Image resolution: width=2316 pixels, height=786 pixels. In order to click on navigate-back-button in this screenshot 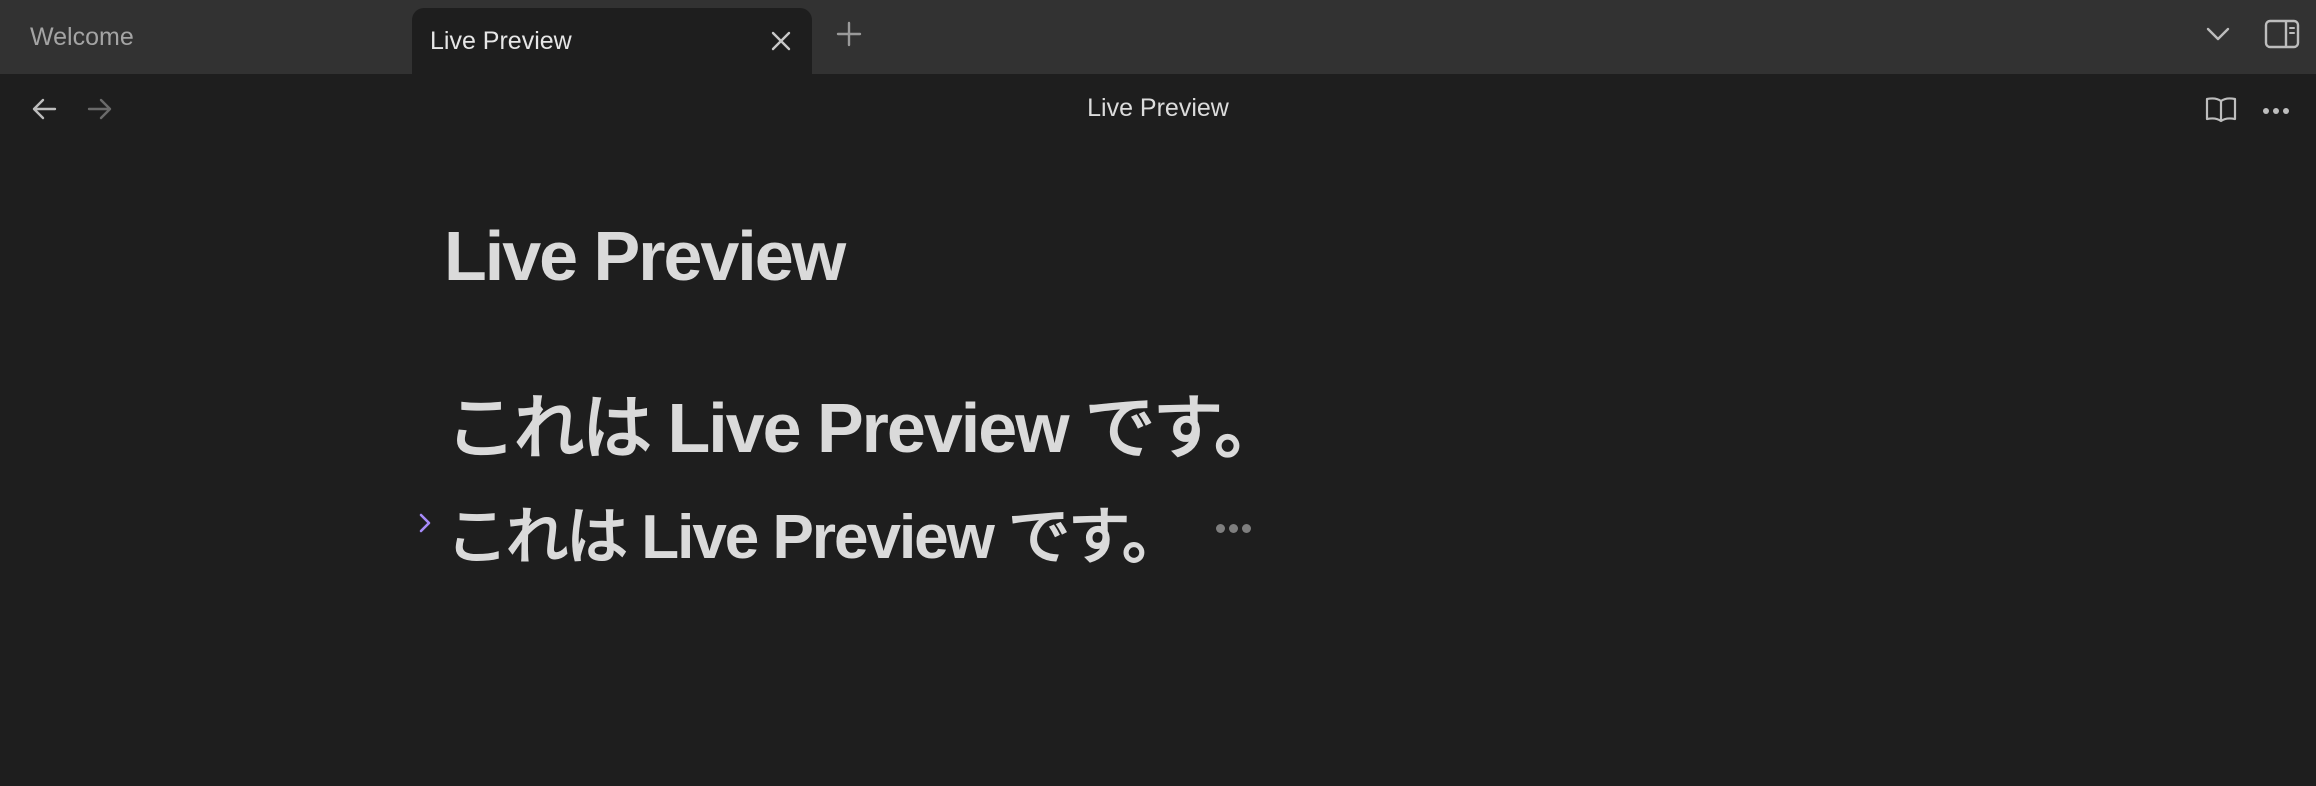, I will do `click(44, 111)`.